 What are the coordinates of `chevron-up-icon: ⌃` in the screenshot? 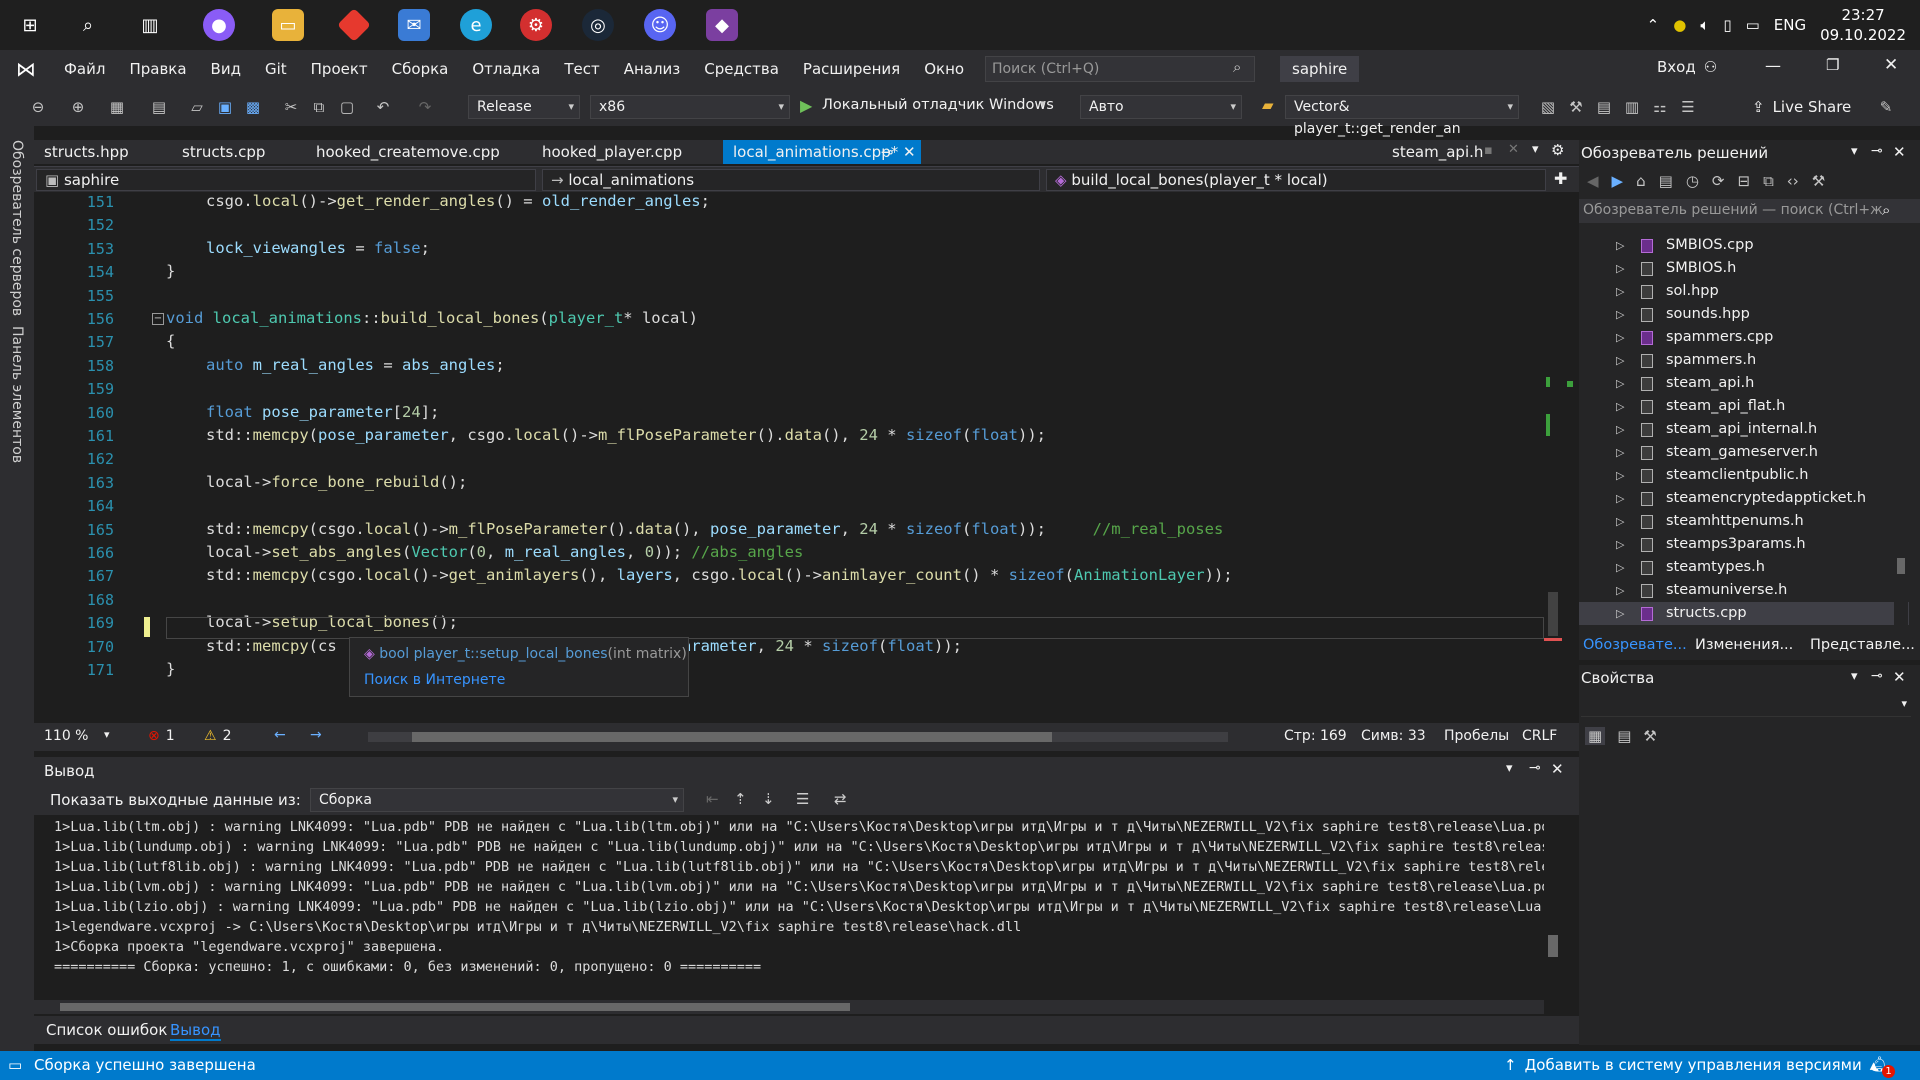 It's located at (1653, 25).